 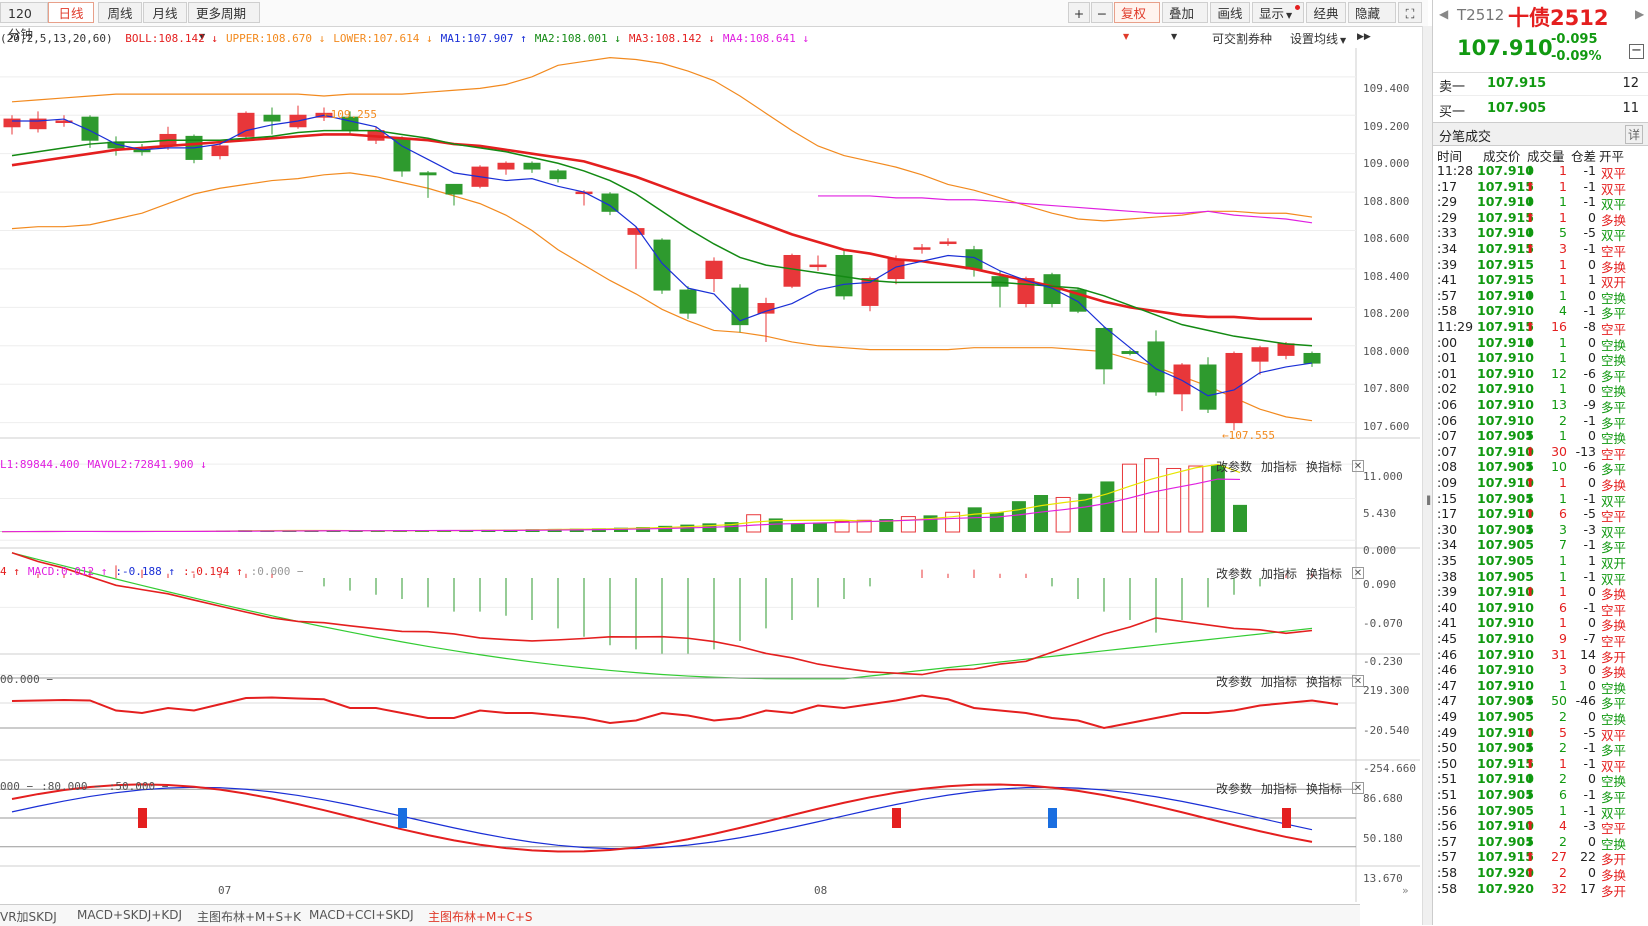 I want to click on cci-y-label: -254.660, so click(x=1389, y=768).